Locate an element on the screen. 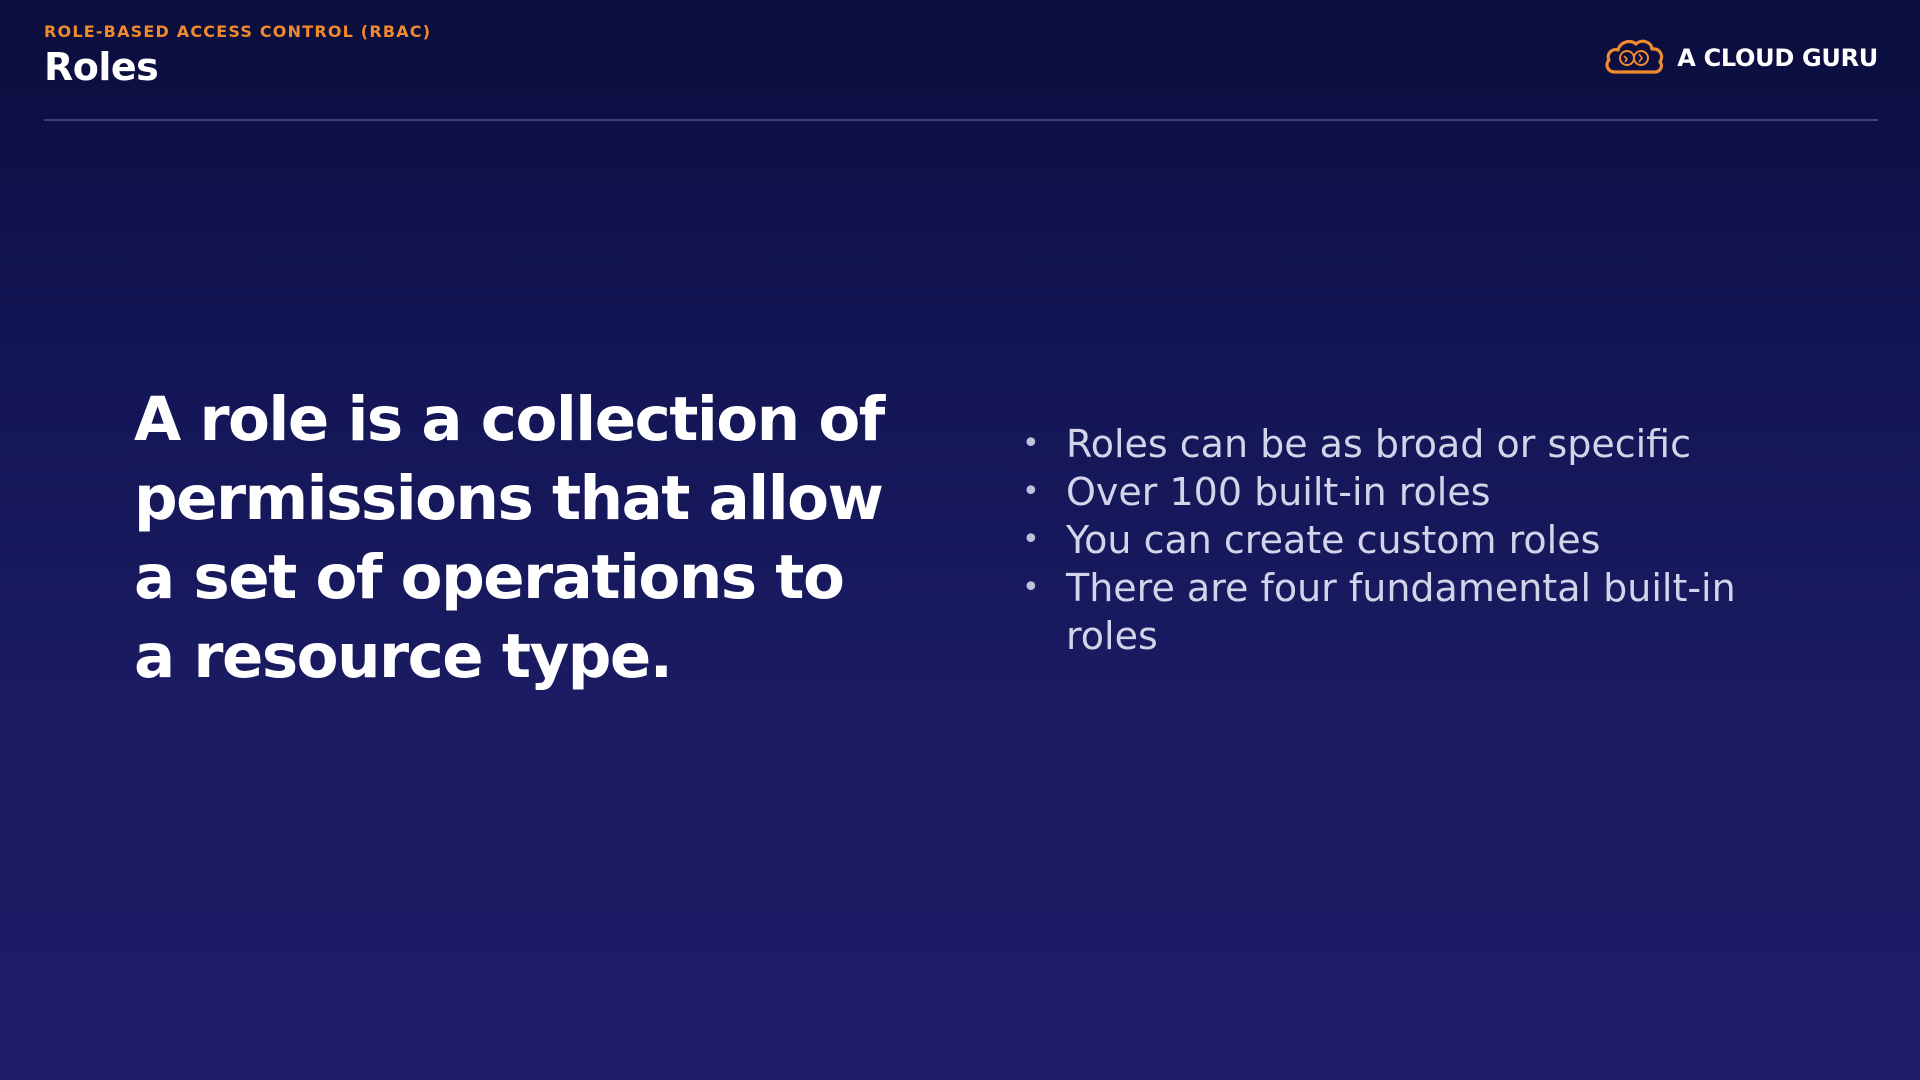 The height and width of the screenshot is (1080, 1920). brand-name: A CLOUD GURU is located at coordinates (1777, 58).